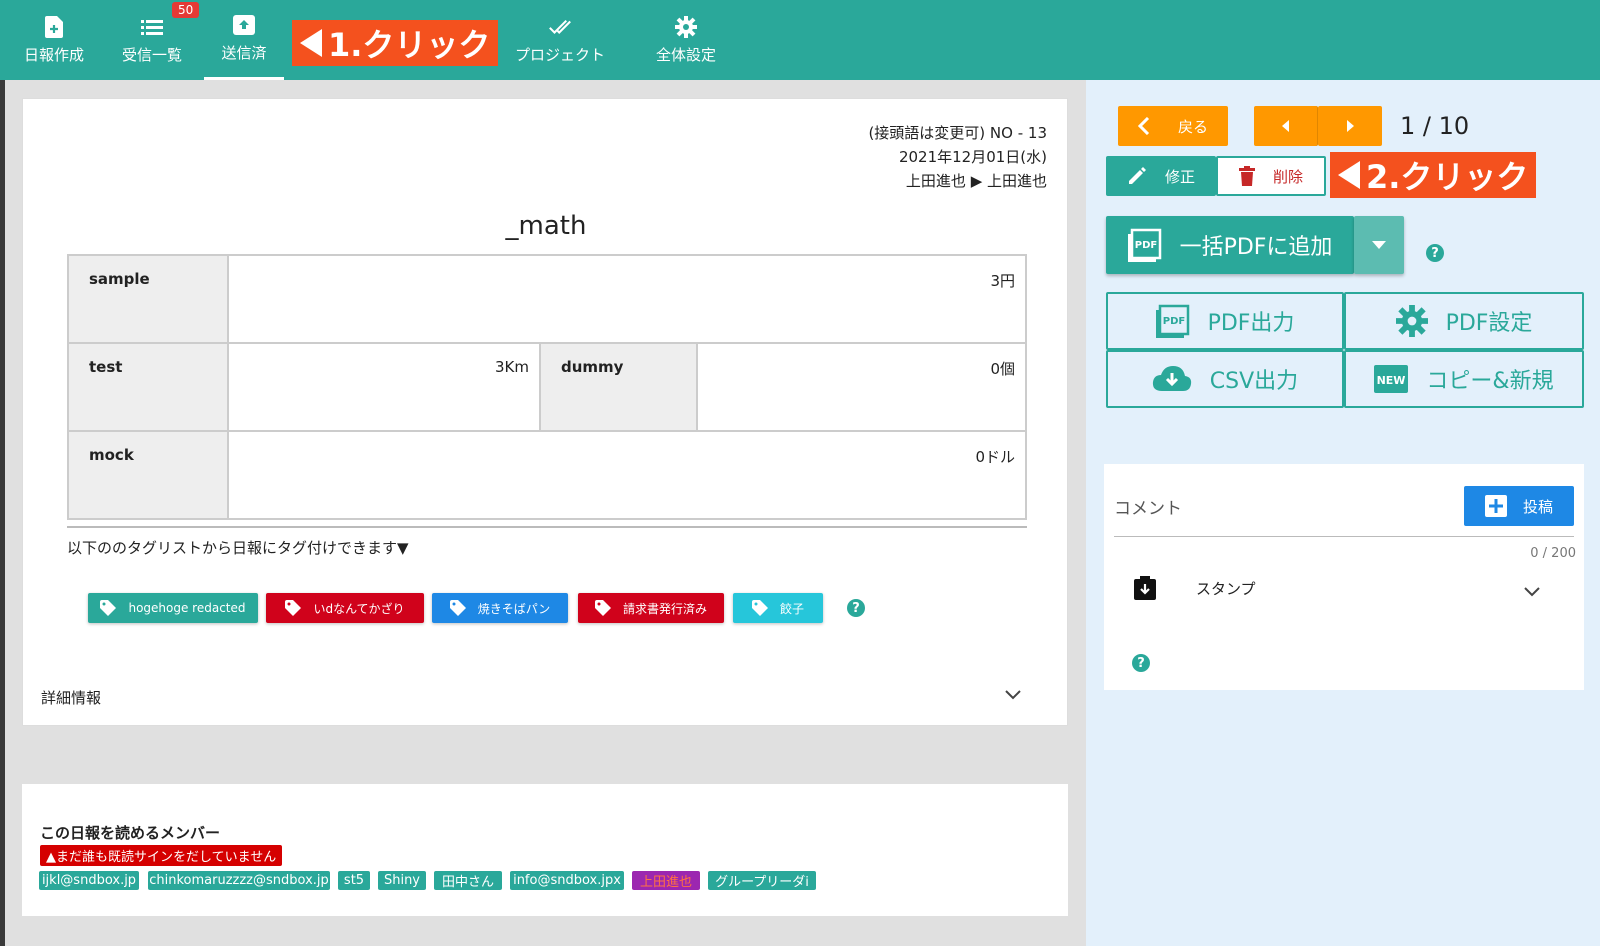 The height and width of the screenshot is (946, 1600). Describe the element at coordinates (1464, 379) in the screenshot. I see `copy-new-button: NEW コピー&新規` at that location.